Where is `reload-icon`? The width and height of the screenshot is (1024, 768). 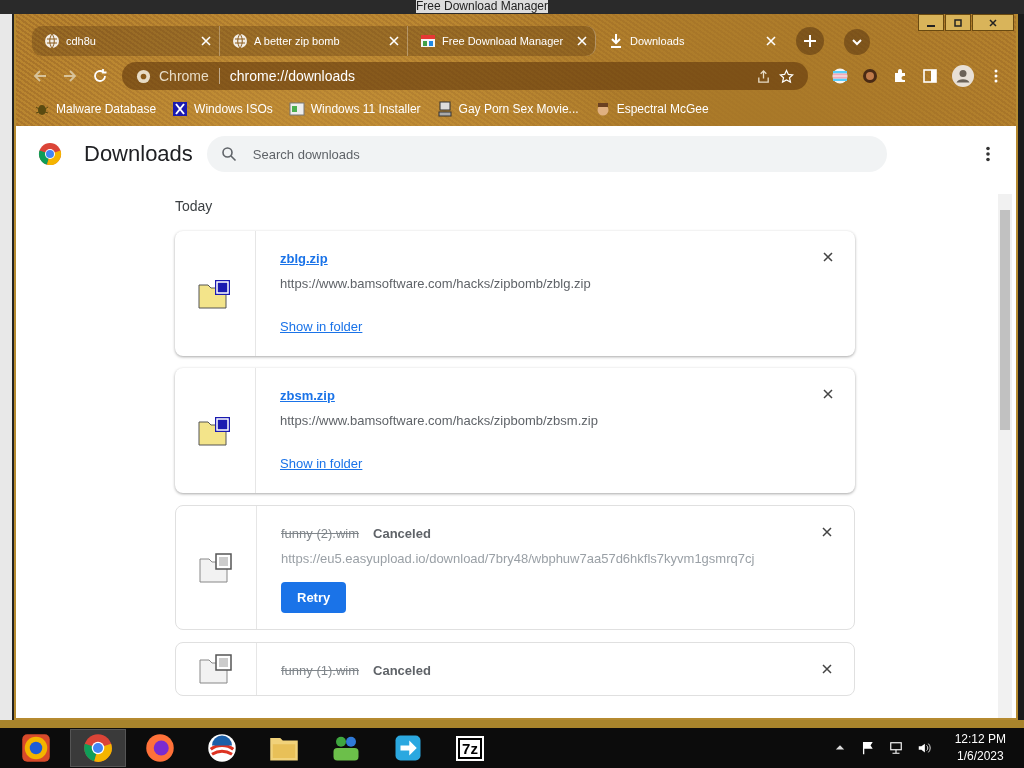
reload-icon is located at coordinates (100, 76).